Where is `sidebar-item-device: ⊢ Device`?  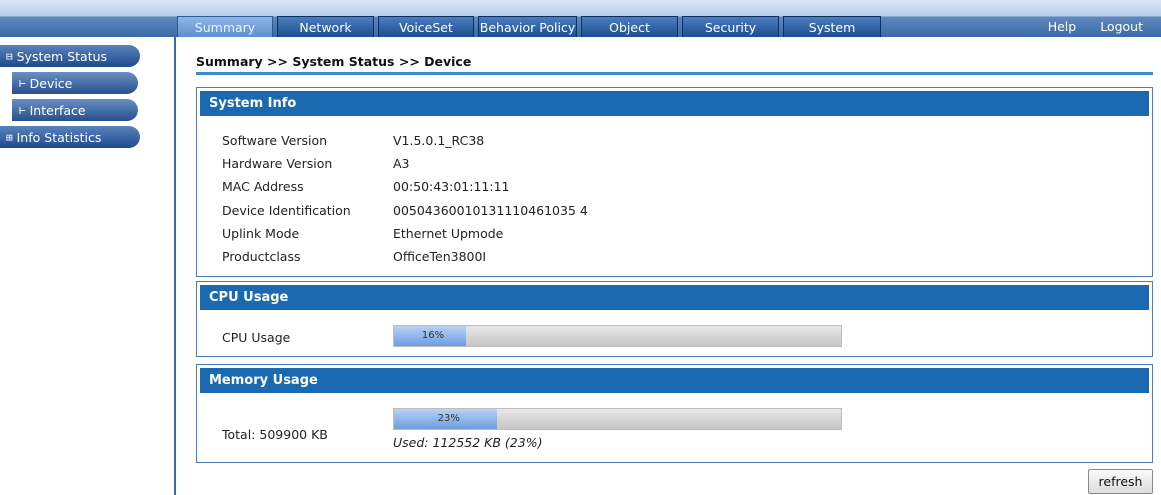
sidebar-item-device: ⊢ Device is located at coordinates (75, 83).